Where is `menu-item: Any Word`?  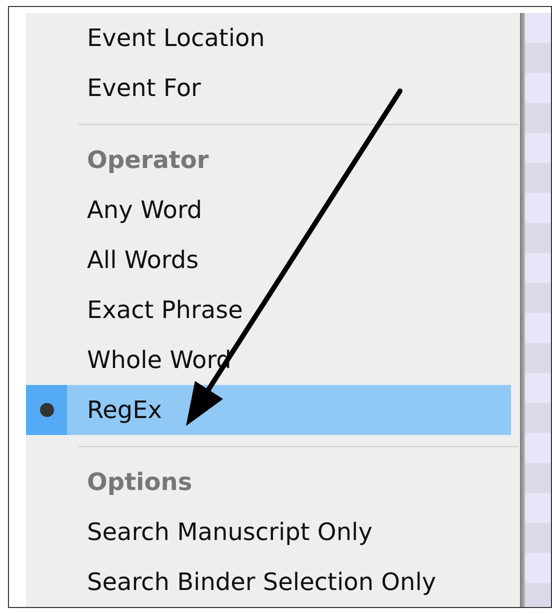 menu-item: Any Word is located at coordinates (268, 210).